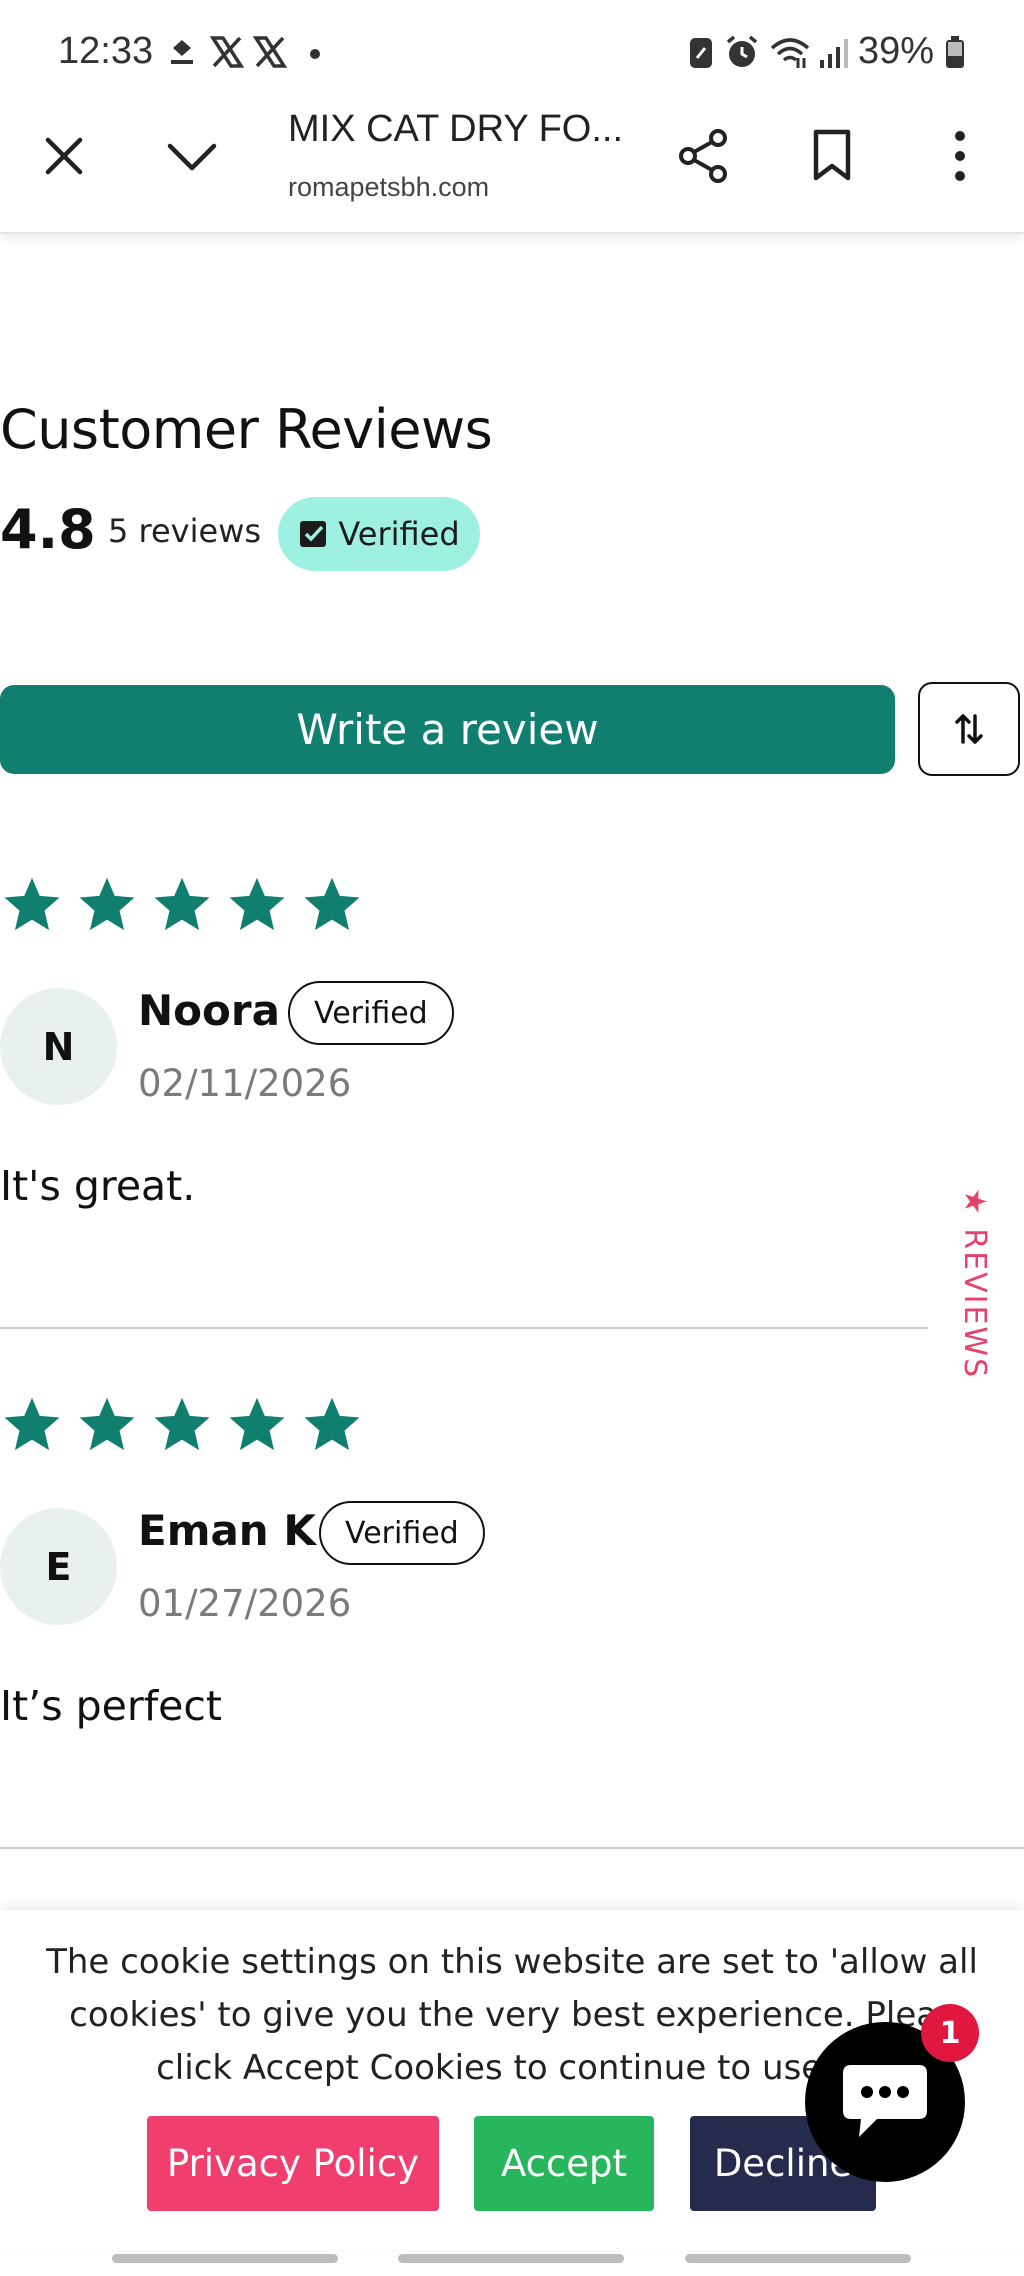 The height and width of the screenshot is (2276, 1024). Describe the element at coordinates (955, 52) in the screenshot. I see `battery-icon` at that location.